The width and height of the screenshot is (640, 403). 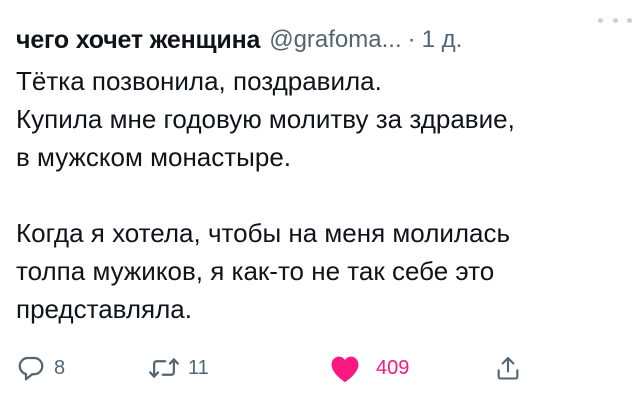 What do you see at coordinates (164, 368) in the screenshot?
I see `retweet-arrows-icon` at bounding box center [164, 368].